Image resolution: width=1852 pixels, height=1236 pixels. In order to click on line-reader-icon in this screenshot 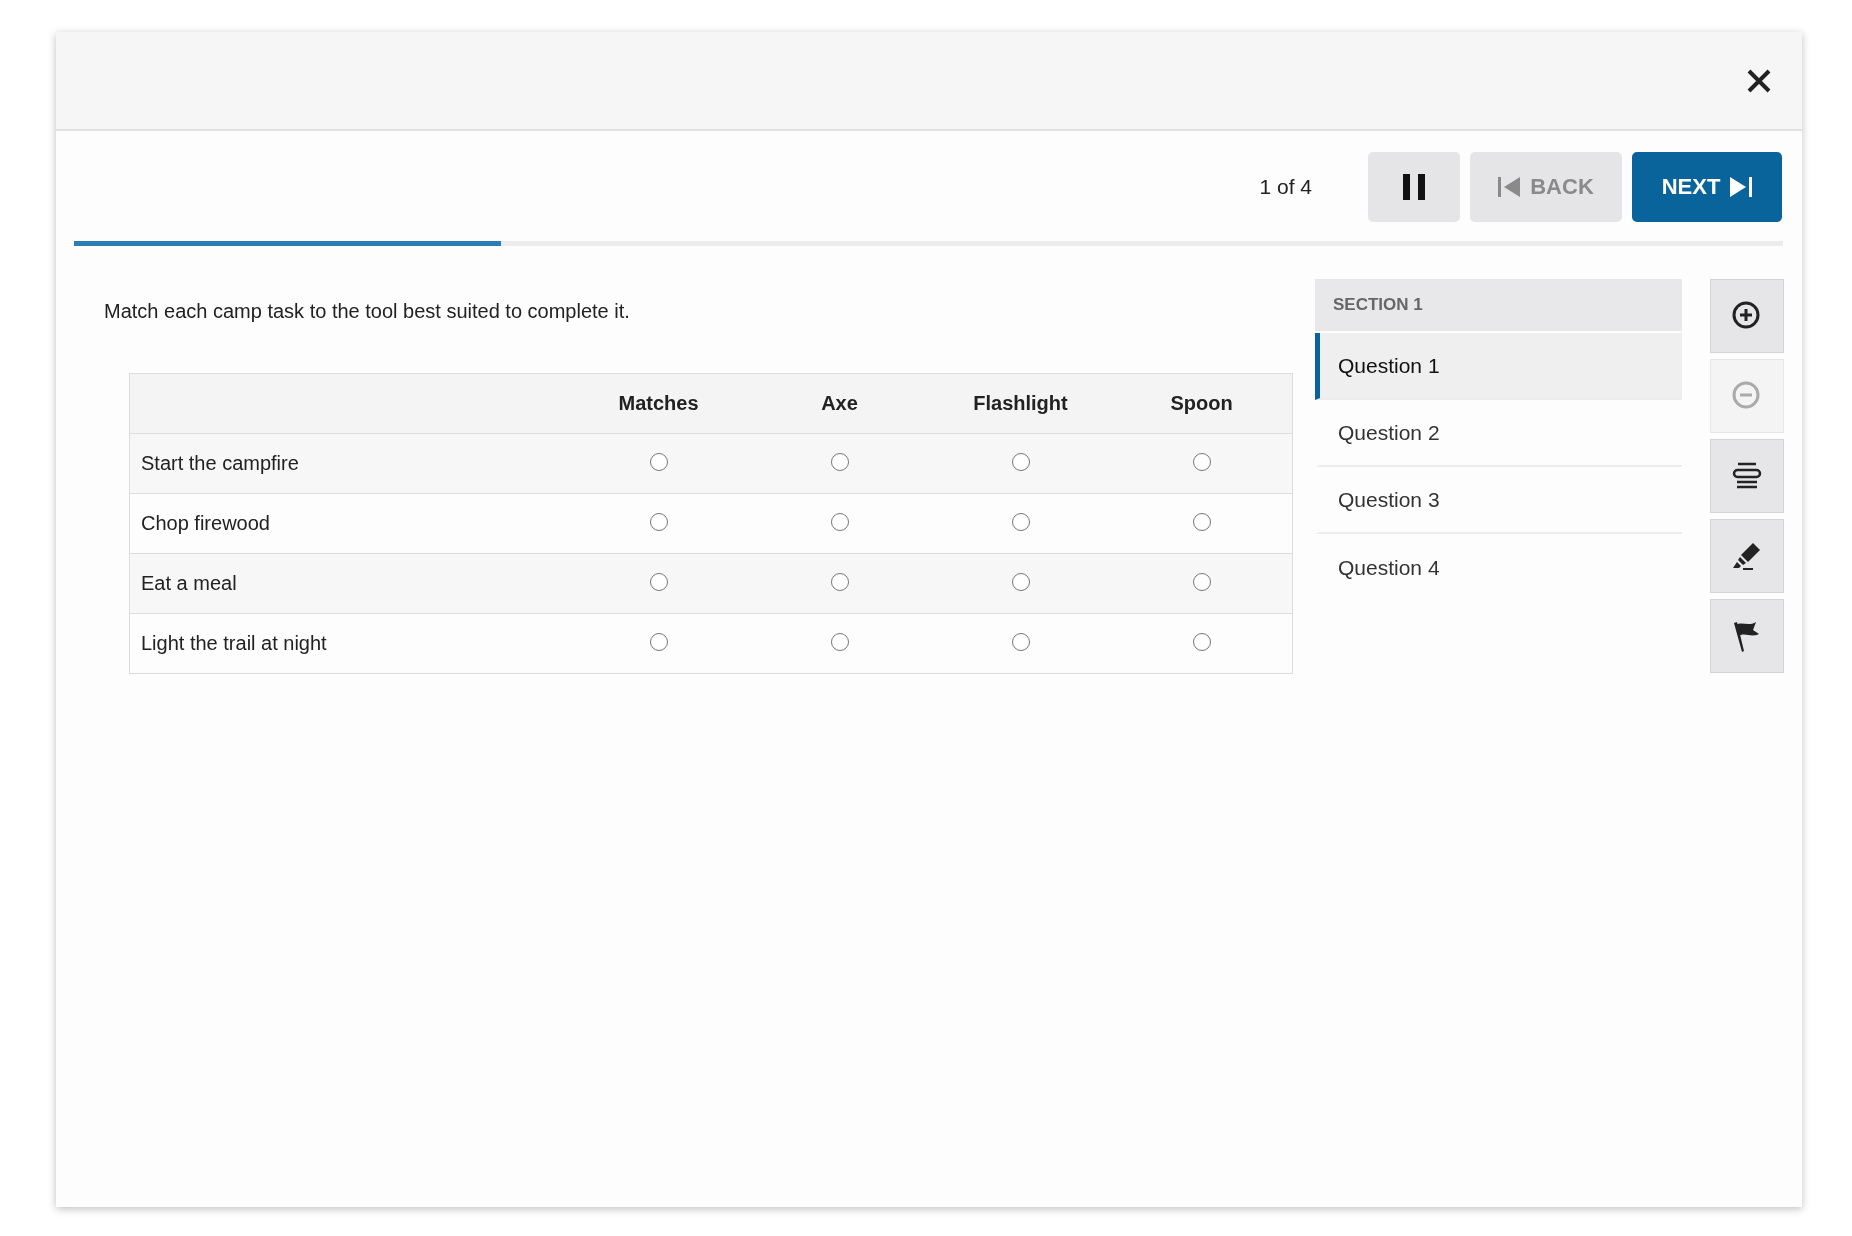, I will do `click(1747, 476)`.